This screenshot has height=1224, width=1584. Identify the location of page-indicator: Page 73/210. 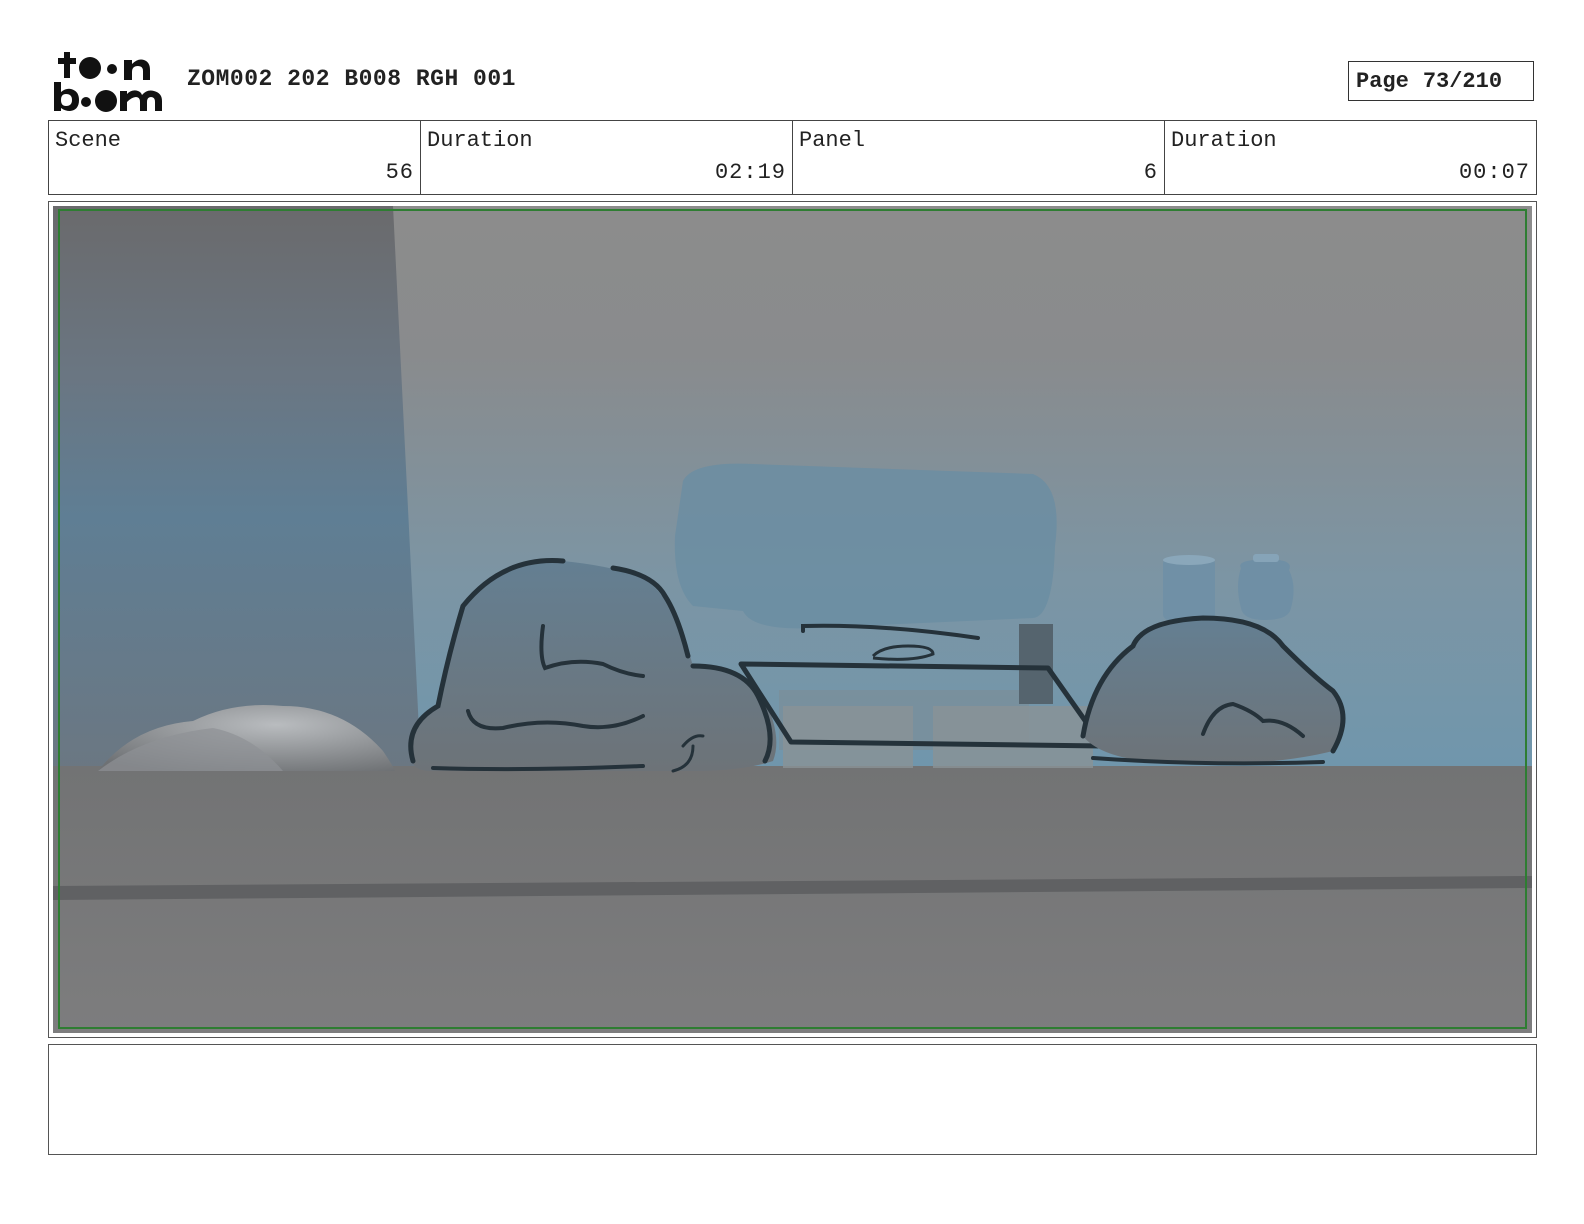
(1441, 81).